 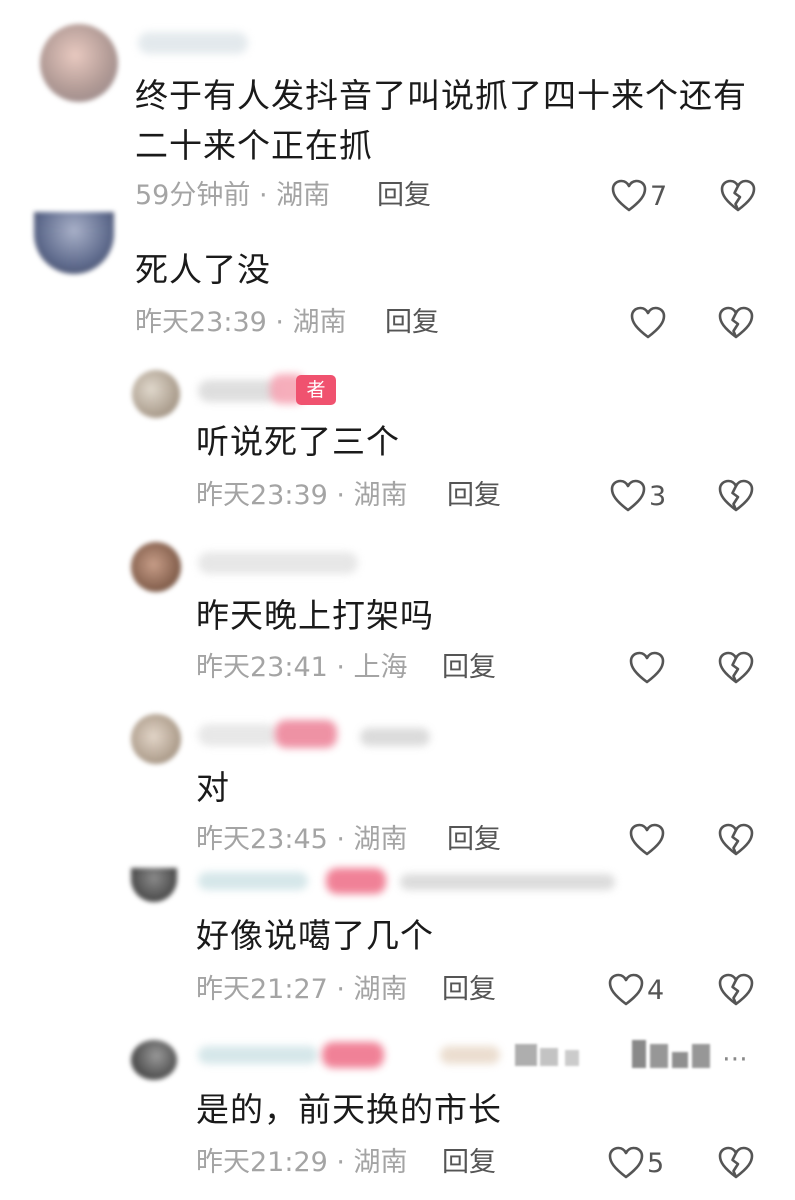 What do you see at coordinates (302, 989) in the screenshot?
I see `comment-meta: 昨天21:27 · 湖南` at bounding box center [302, 989].